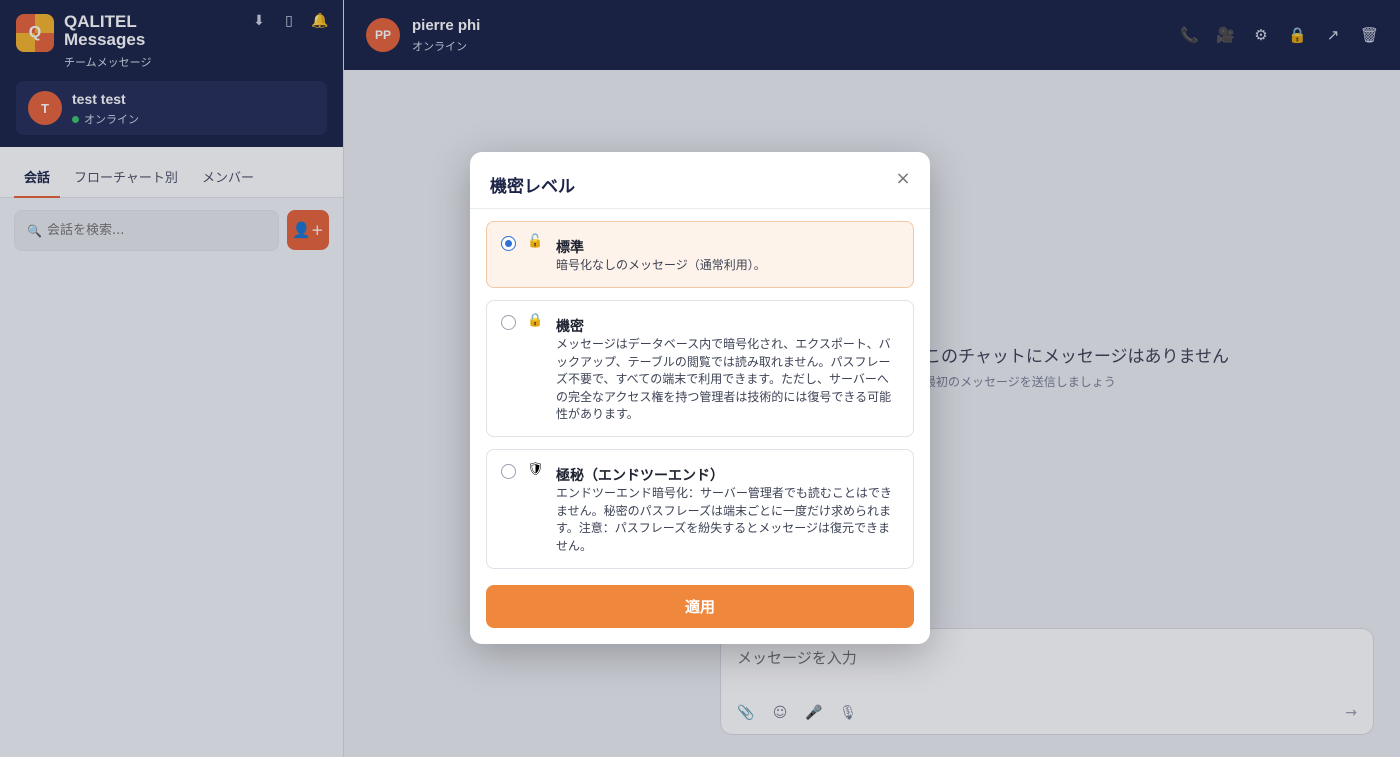  Describe the element at coordinates (532, 187) in the screenshot. I see `modal-title: 機密レベル` at that location.